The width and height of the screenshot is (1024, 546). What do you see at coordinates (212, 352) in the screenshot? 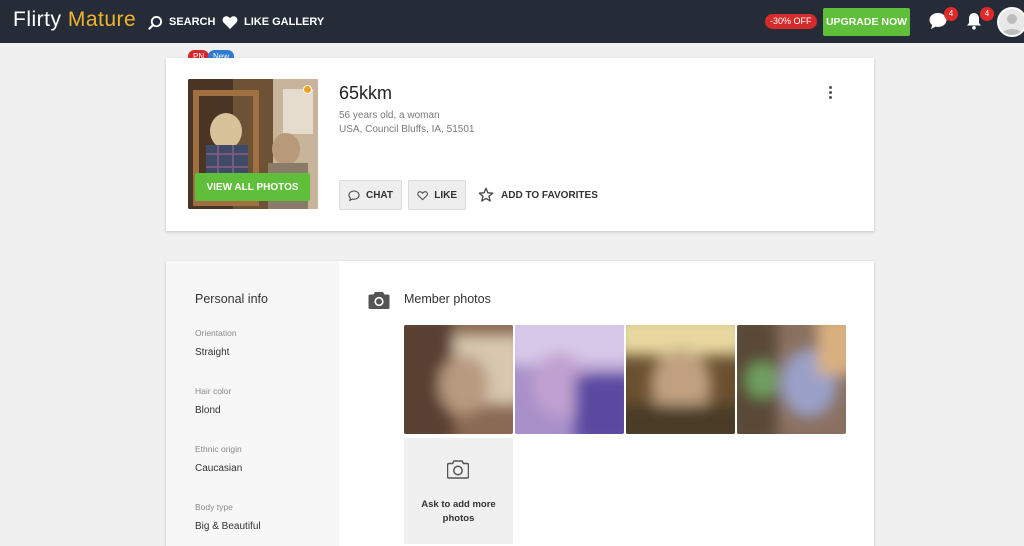
I see `orientation-value: Straight` at bounding box center [212, 352].